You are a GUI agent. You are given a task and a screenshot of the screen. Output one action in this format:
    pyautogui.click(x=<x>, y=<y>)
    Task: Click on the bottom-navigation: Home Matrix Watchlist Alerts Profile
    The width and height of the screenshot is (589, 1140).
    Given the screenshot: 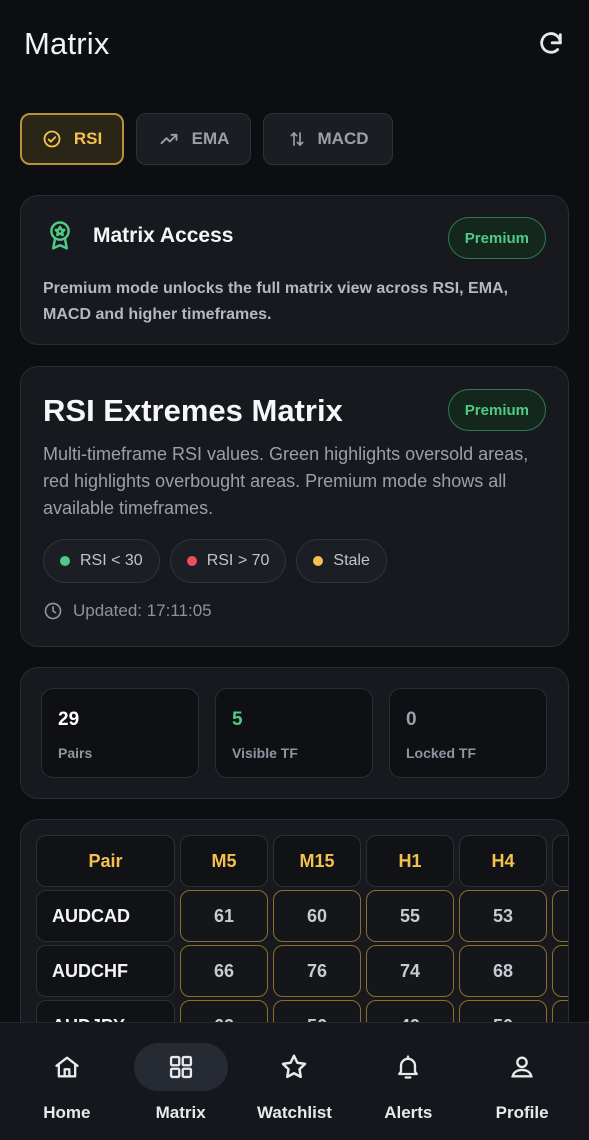 What is the action you would take?
    pyautogui.click(x=294, y=1081)
    